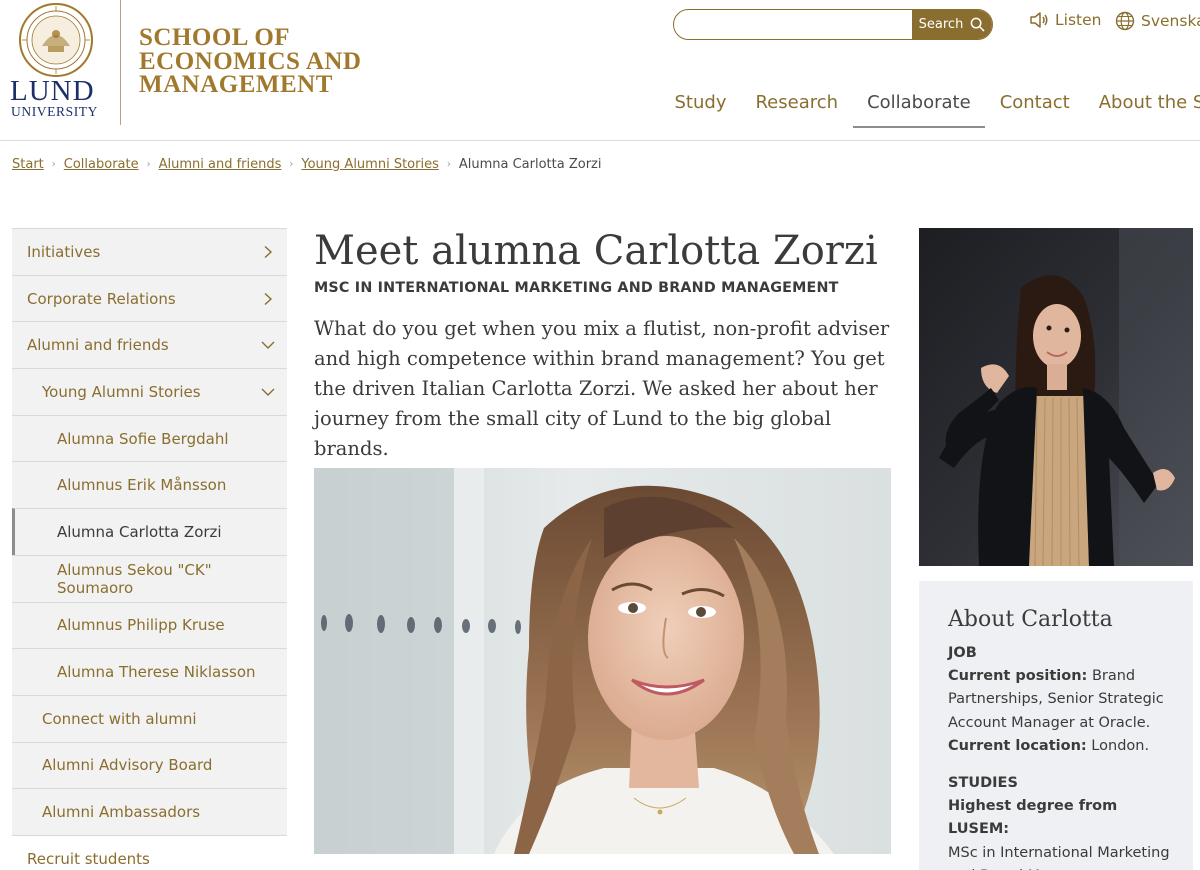 The width and height of the screenshot is (1200, 870). I want to click on current-location-label: Current location:, so click(1017, 745).